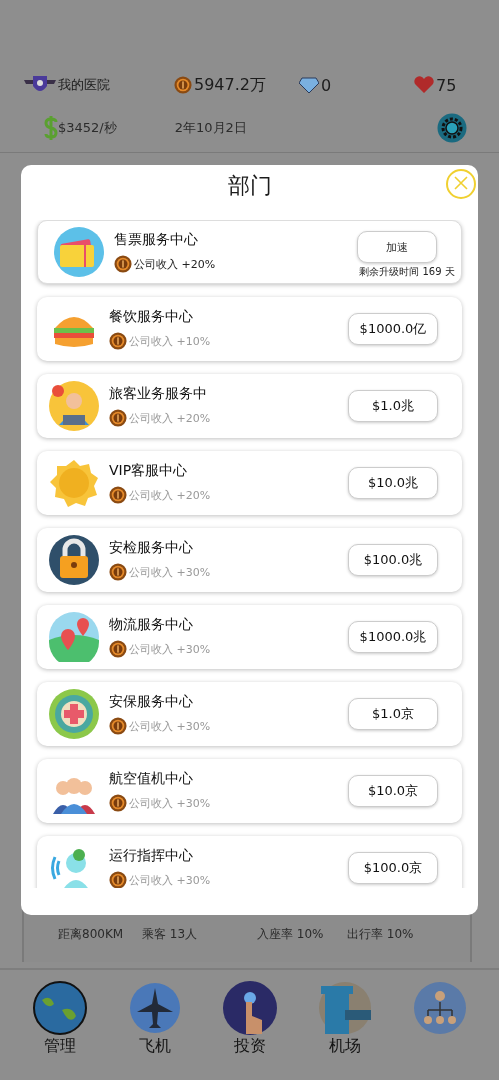  I want to click on game-date: 2年10月2日, so click(210, 128).